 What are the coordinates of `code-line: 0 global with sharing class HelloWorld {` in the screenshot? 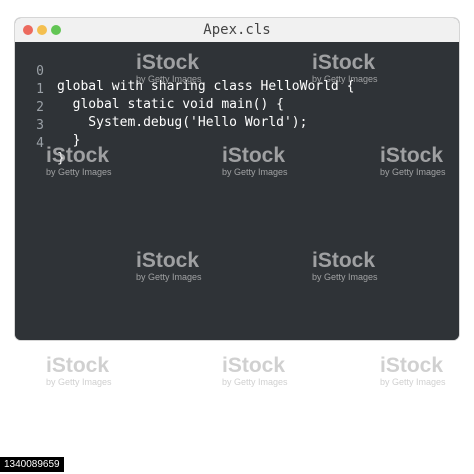 It's located at (237, 71).